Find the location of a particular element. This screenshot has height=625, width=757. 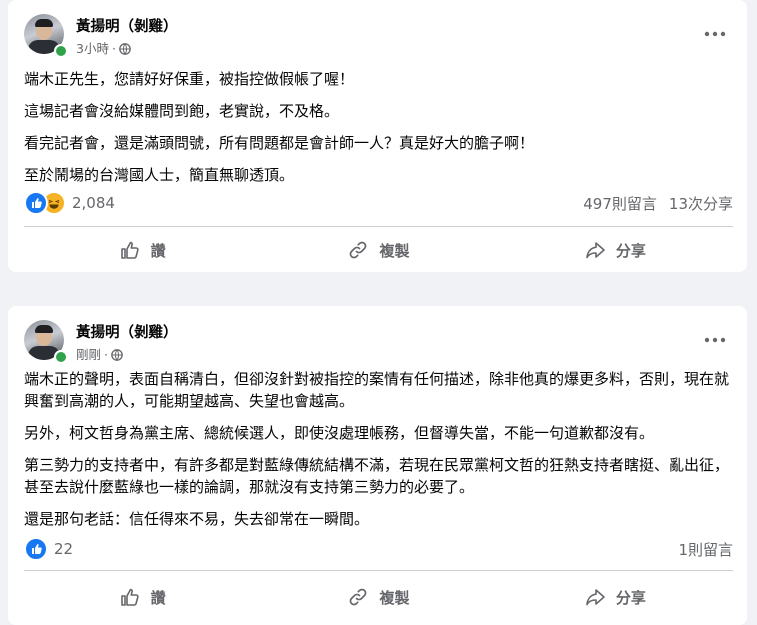

comment-count-link: 1則留言 is located at coordinates (705, 550).